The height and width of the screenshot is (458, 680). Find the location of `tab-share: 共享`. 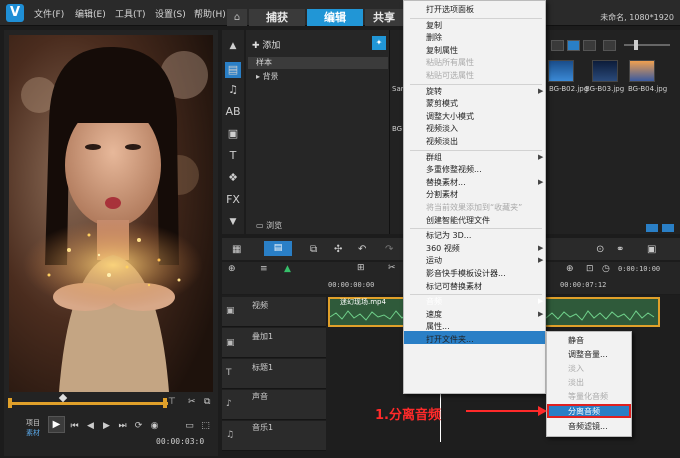

tab-share: 共享 is located at coordinates (384, 17).